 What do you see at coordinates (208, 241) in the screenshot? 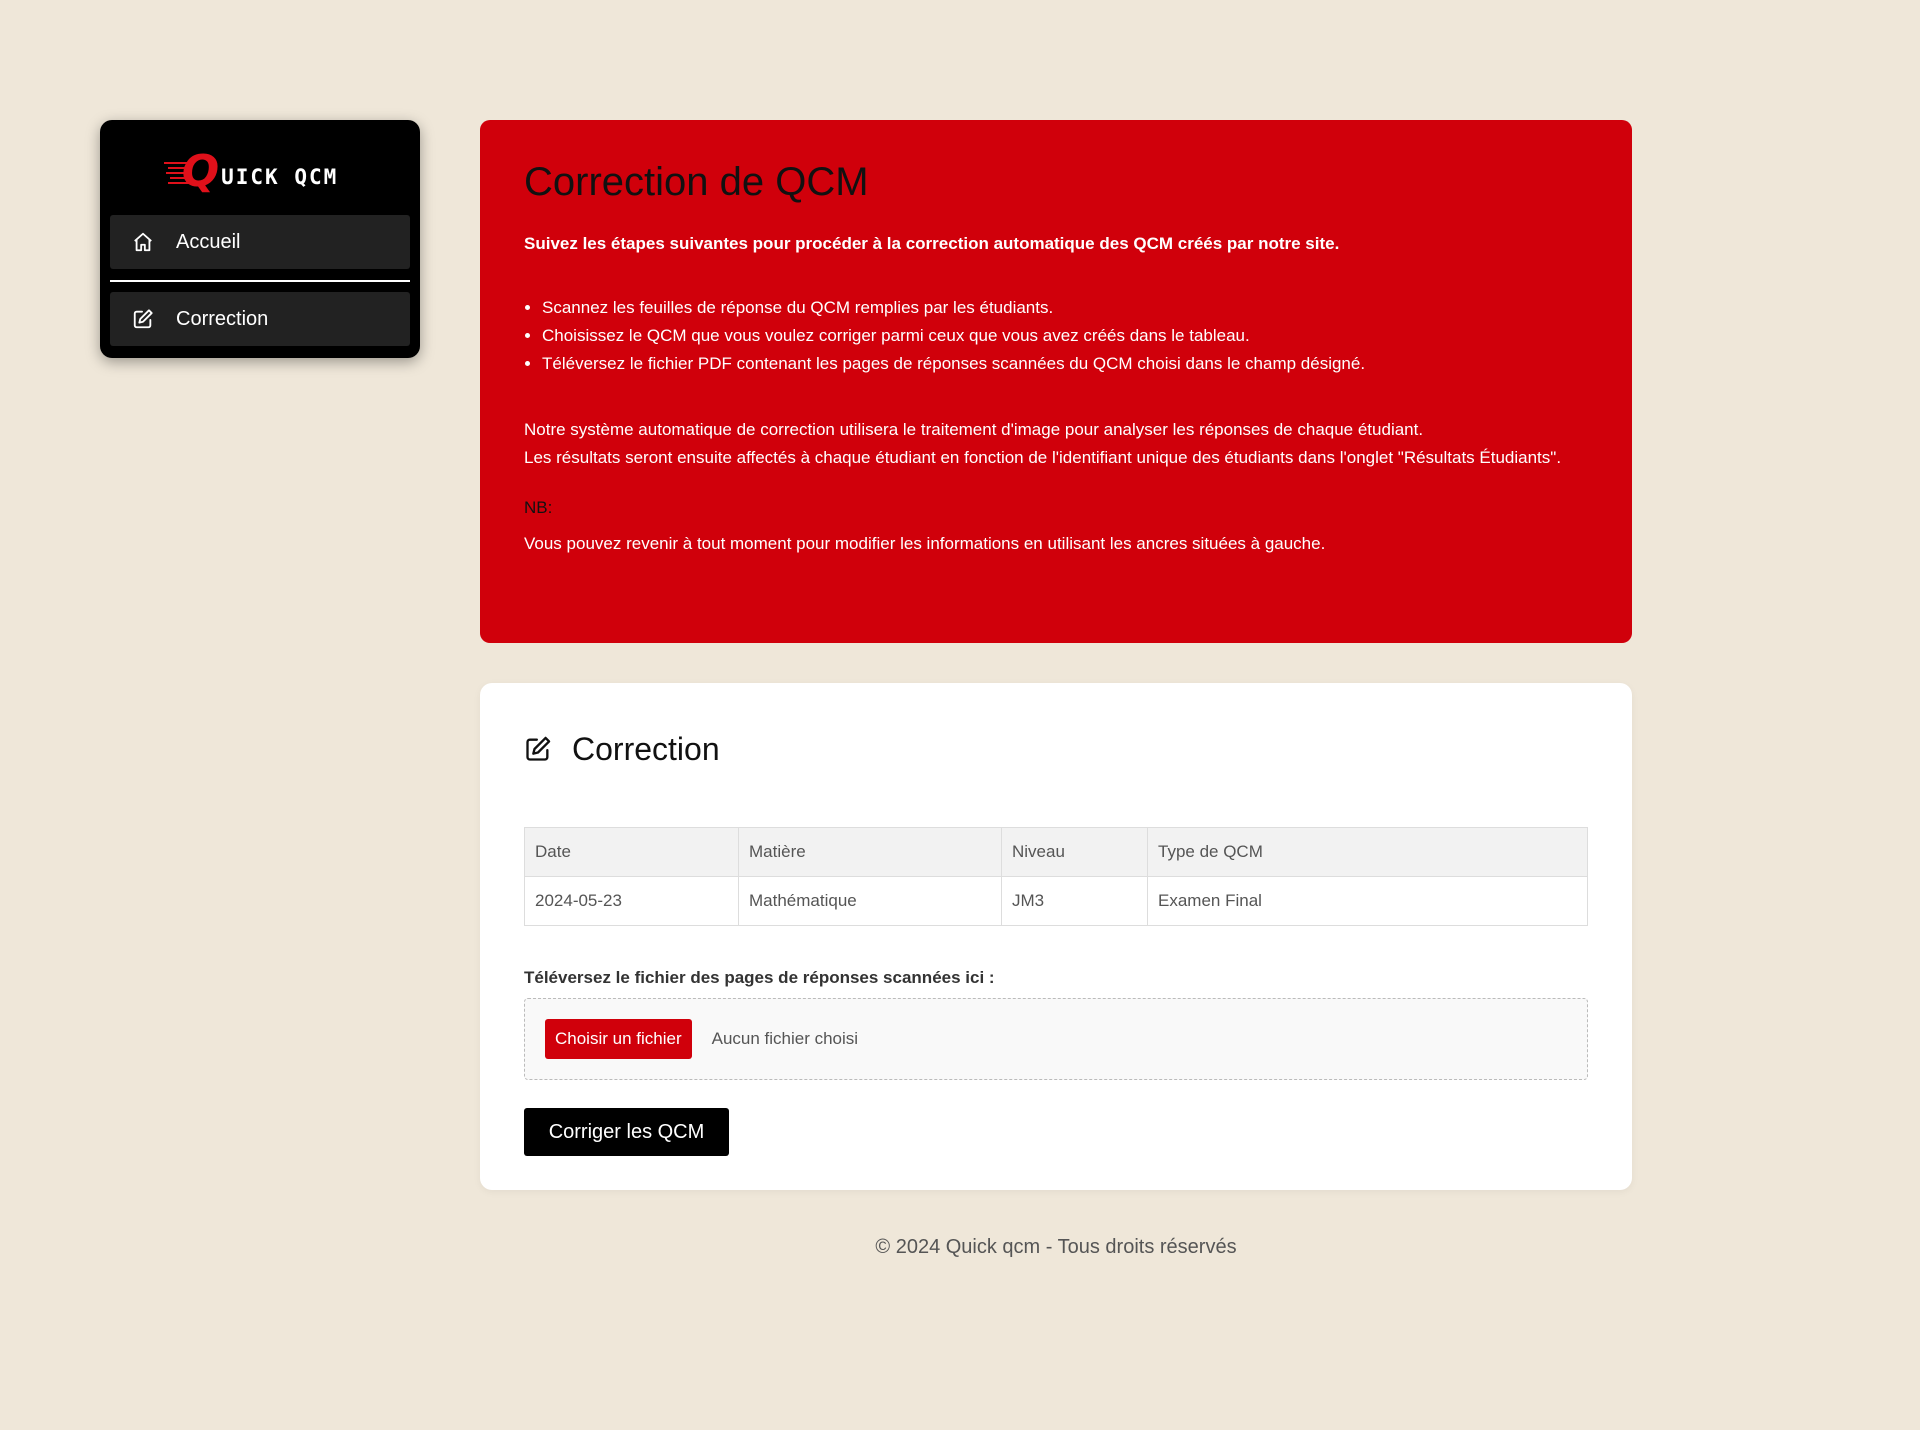
I see `sidebar-item-label: Accueil` at bounding box center [208, 241].